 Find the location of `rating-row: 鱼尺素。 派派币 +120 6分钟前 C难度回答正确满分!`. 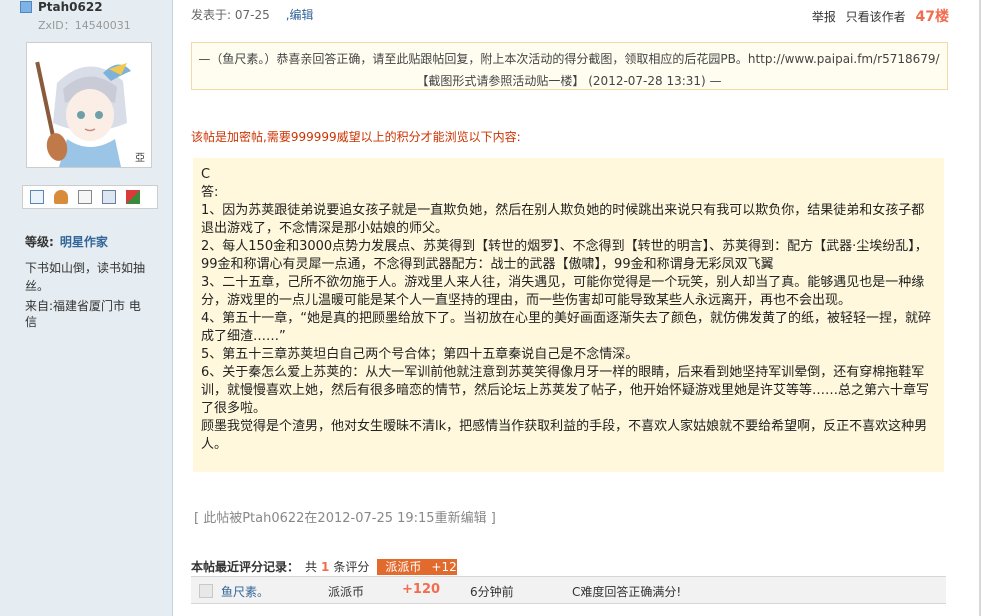

rating-row: 鱼尺素。 派派币 +120 6分钟前 C难度回答正确满分! is located at coordinates (568, 590).